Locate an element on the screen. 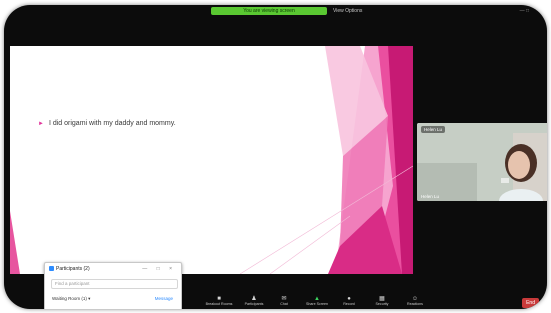 The image size is (551, 313). waiting-room-toggle: Waiting Room (1) ▾ is located at coordinates (71, 299).